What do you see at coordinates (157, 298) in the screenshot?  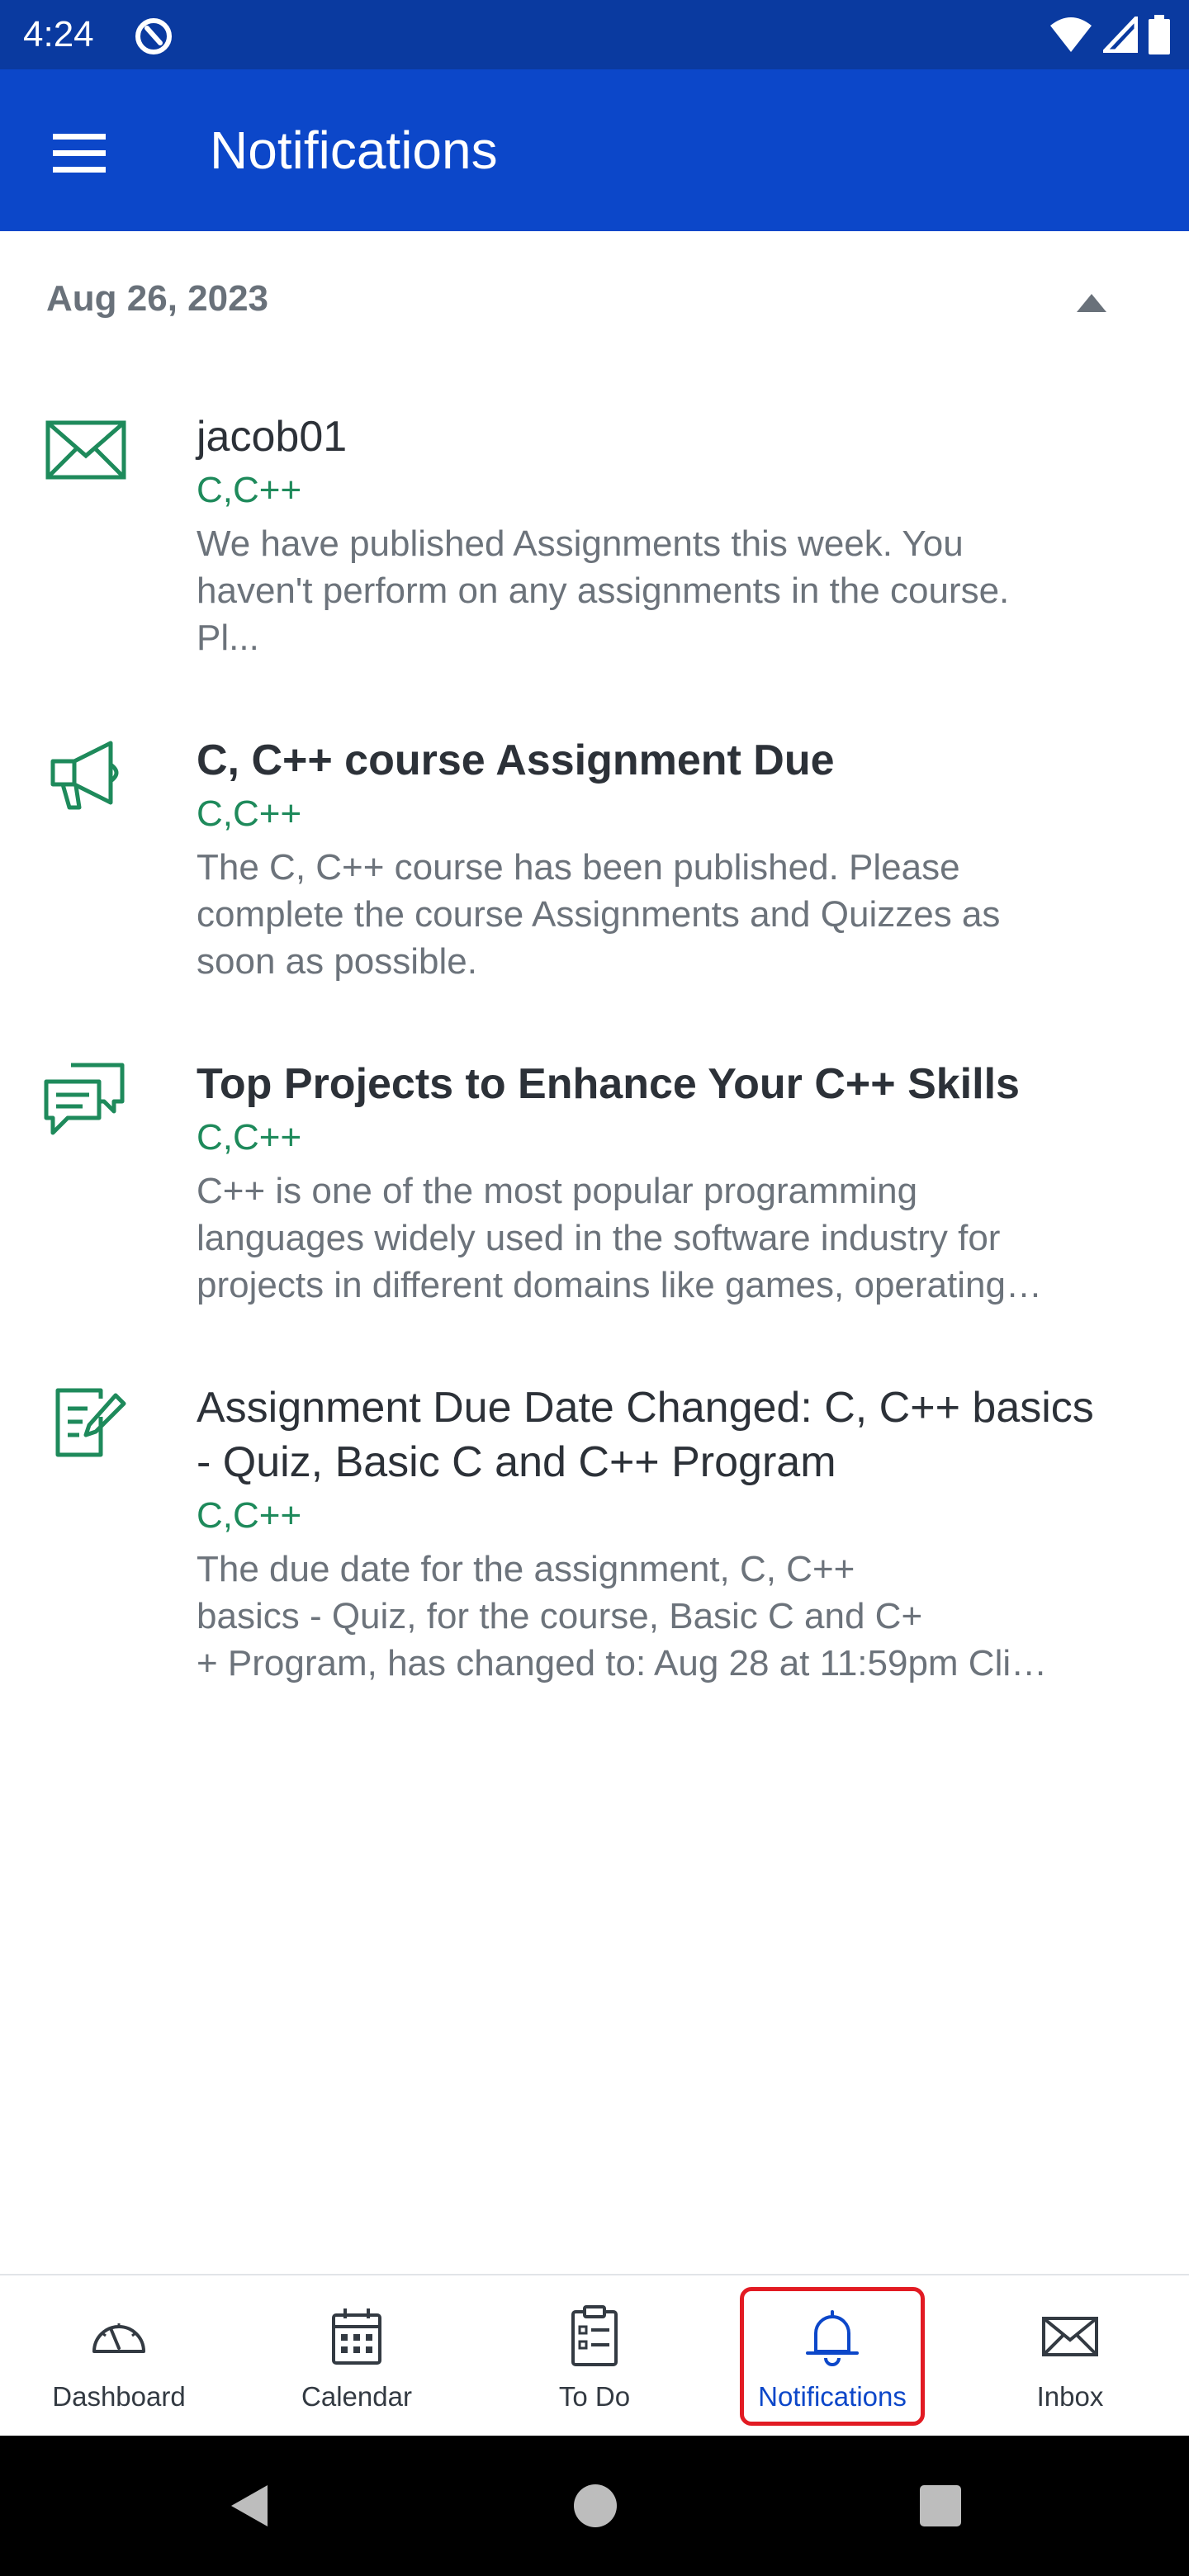 I see `section-date: Aug 26, 2023` at bounding box center [157, 298].